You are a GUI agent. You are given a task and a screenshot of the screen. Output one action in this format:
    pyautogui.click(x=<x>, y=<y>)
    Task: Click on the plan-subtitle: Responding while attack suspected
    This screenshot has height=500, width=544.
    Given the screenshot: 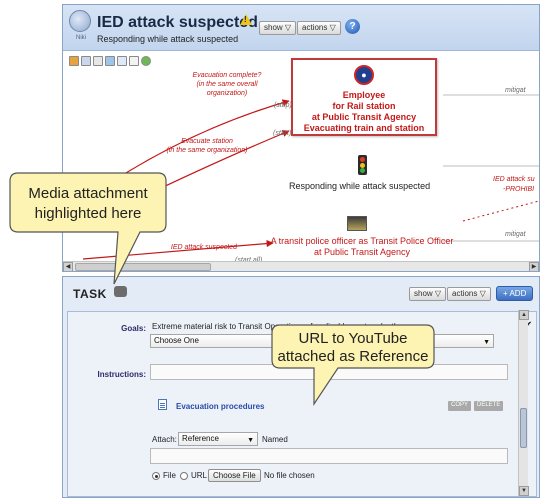 What is the action you would take?
    pyautogui.click(x=168, y=39)
    